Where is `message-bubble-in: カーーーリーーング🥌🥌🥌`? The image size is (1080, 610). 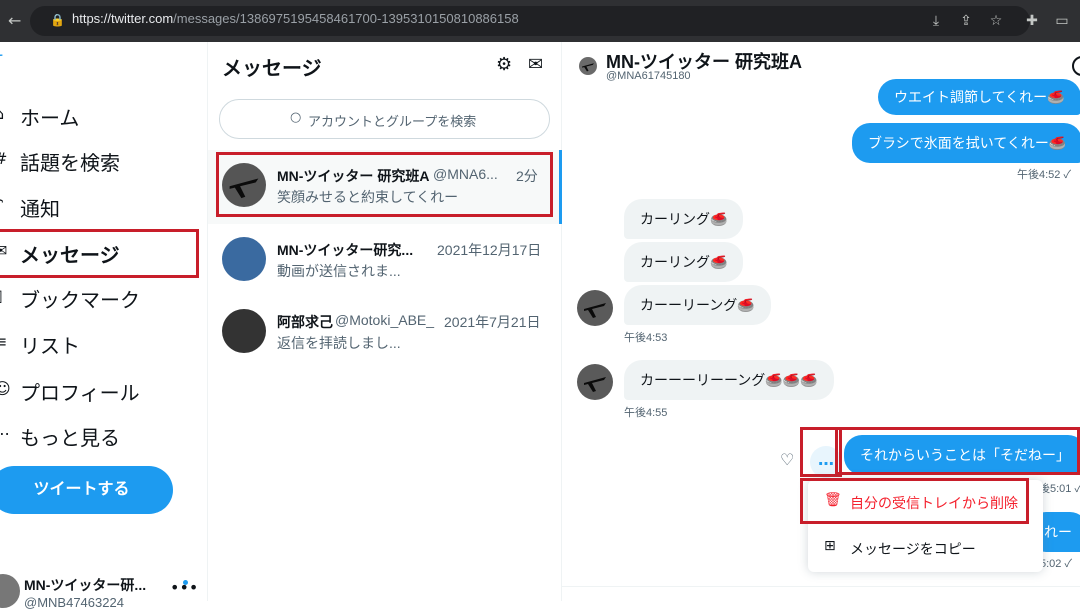
message-bubble-in: カーーーリーーング🥌🥌🥌 is located at coordinates (729, 380).